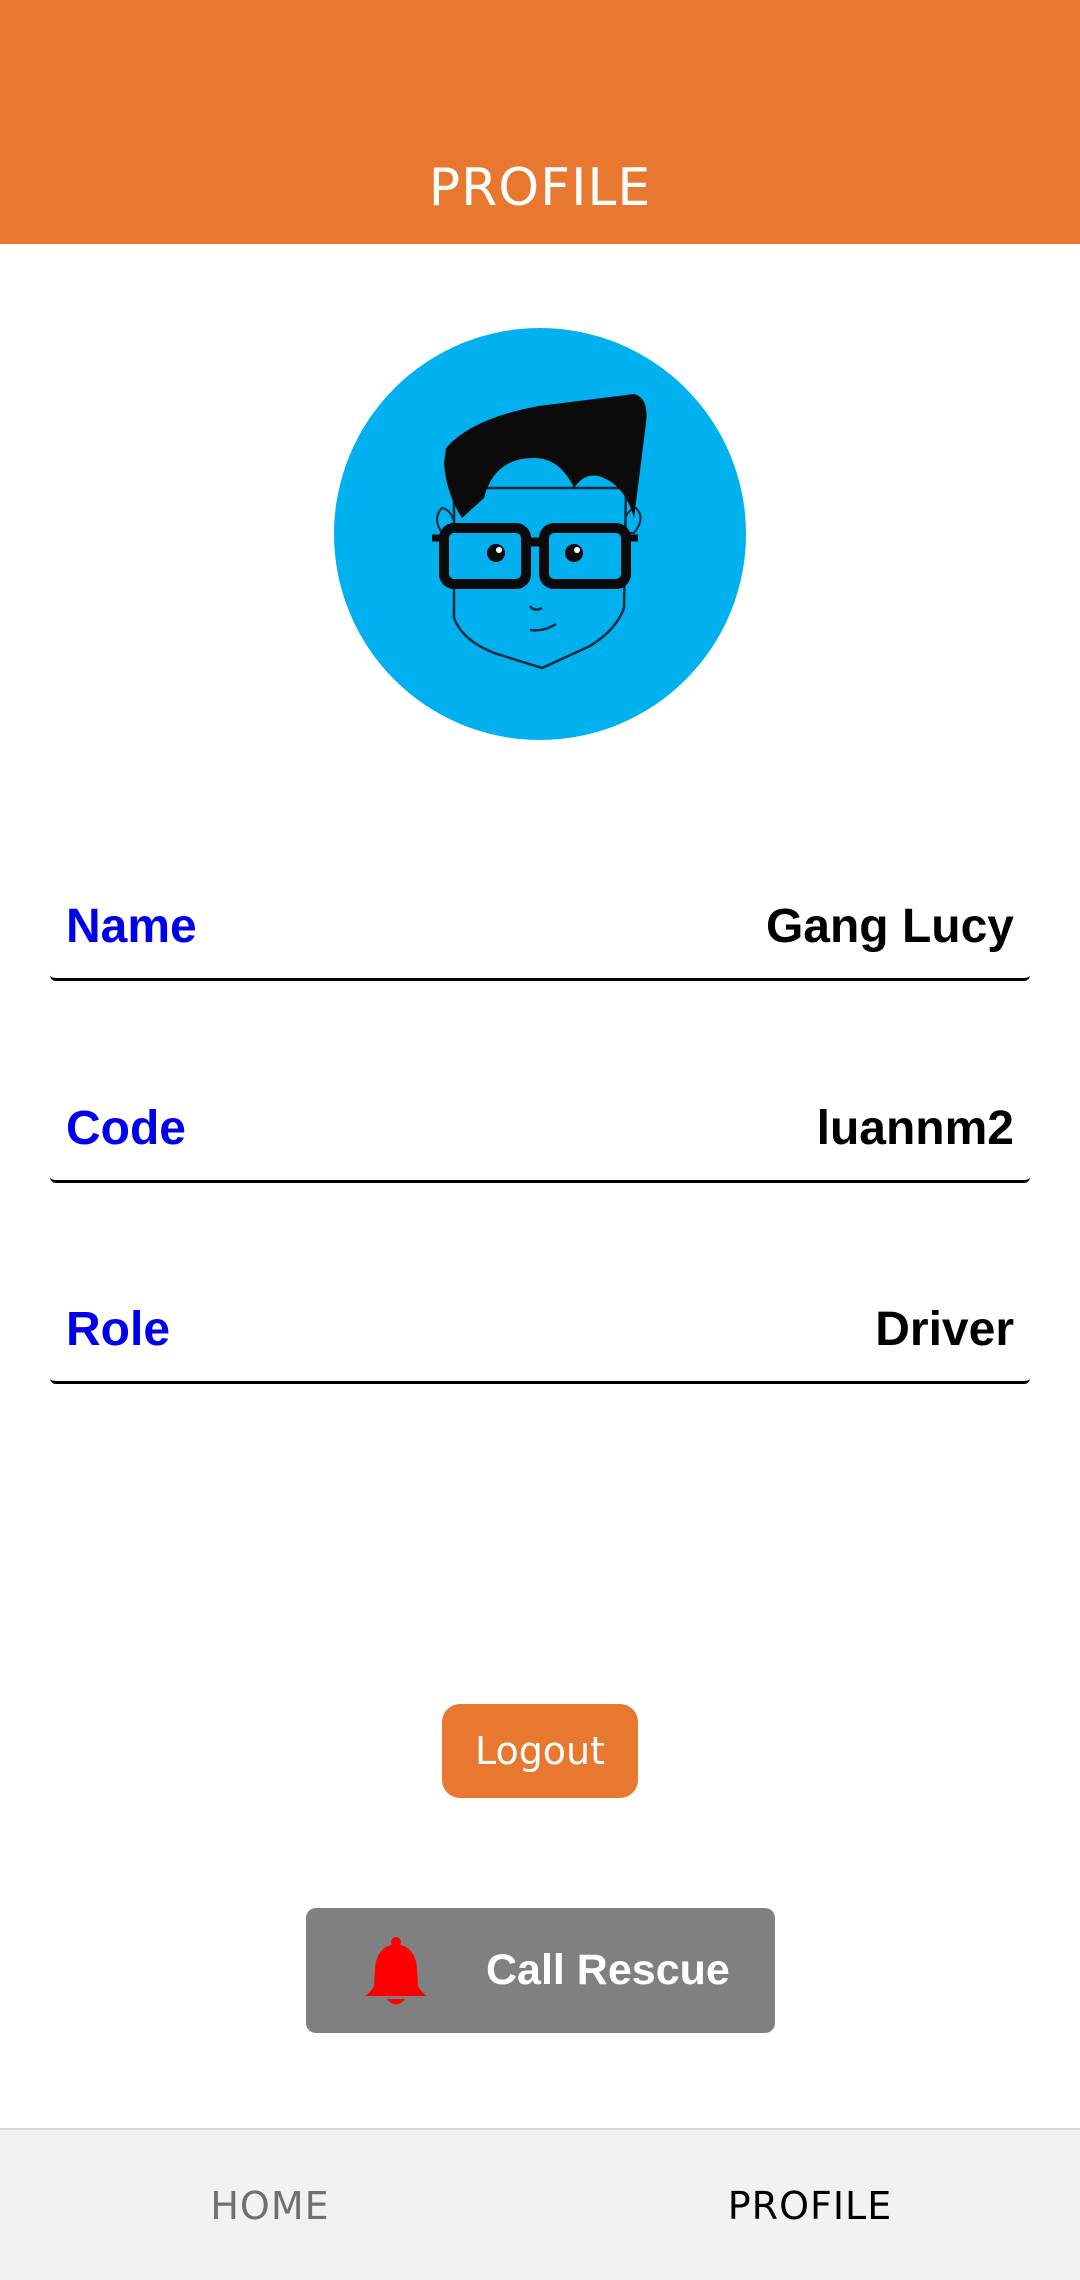 The image size is (1080, 2280). I want to click on avatar, so click(540, 534).